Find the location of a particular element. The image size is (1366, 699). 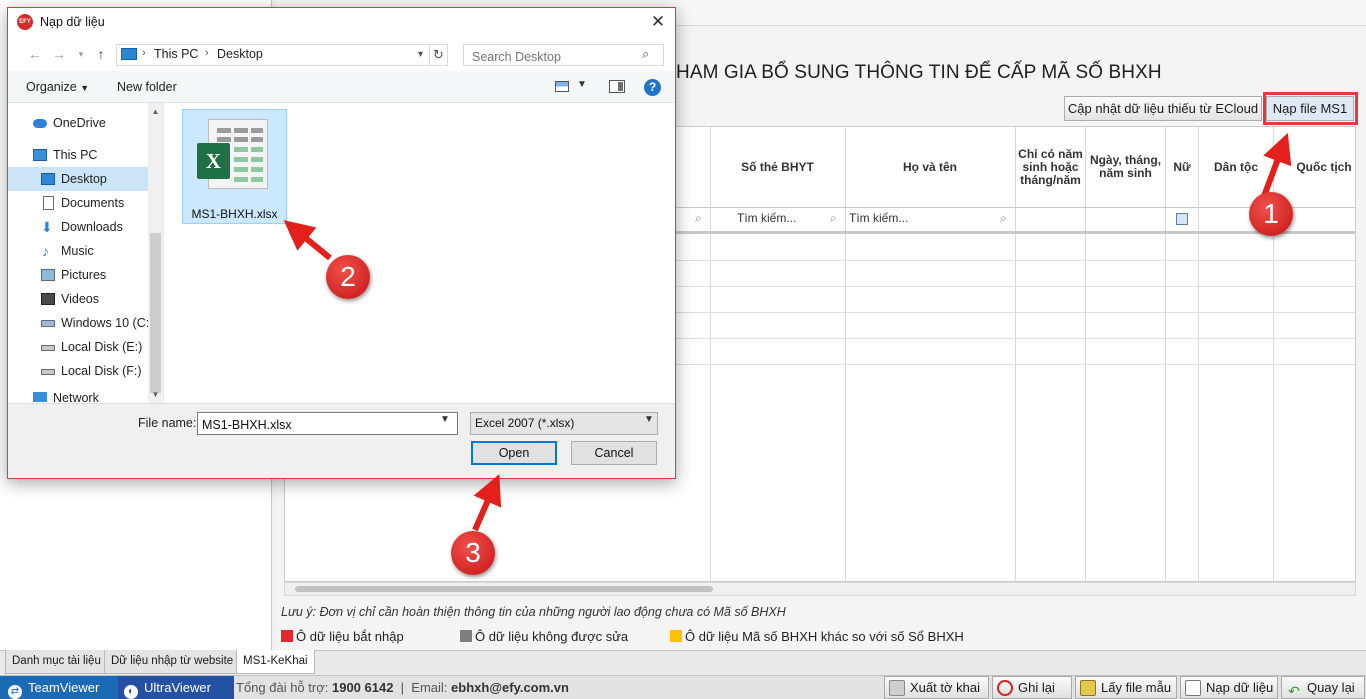

teamviewer-icon: ⇄ is located at coordinates (15, 692).